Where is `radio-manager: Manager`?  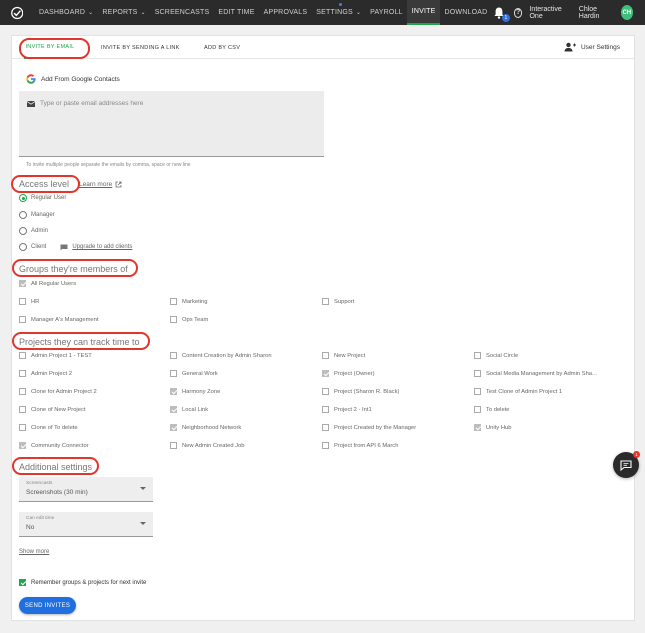 radio-manager: Manager is located at coordinates (37, 215).